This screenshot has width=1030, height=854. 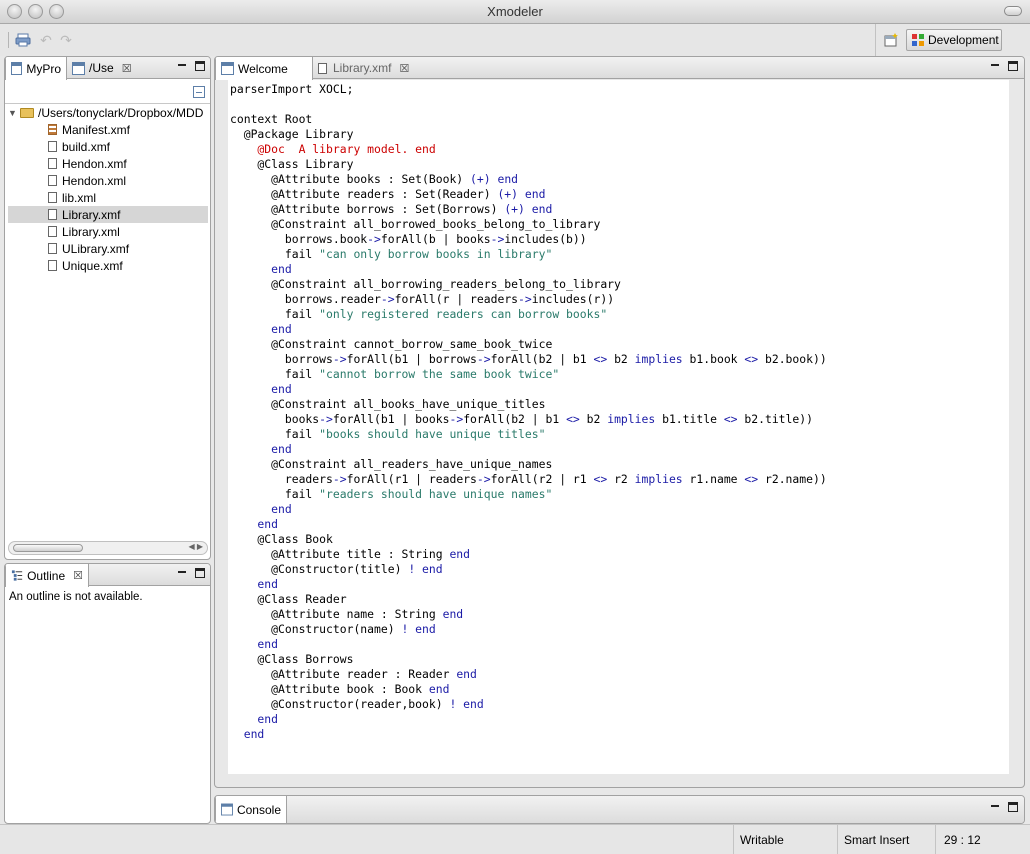 I want to click on tab-welcome: Welcome, so click(x=264, y=68).